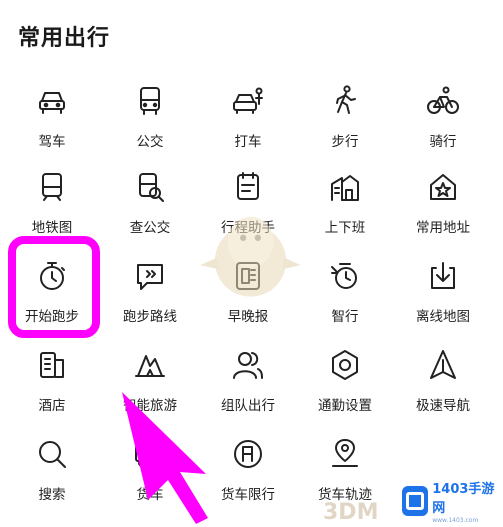 This screenshot has height=527, width=503. I want to click on travel-item-15: 离线地图, so click(443, 299).